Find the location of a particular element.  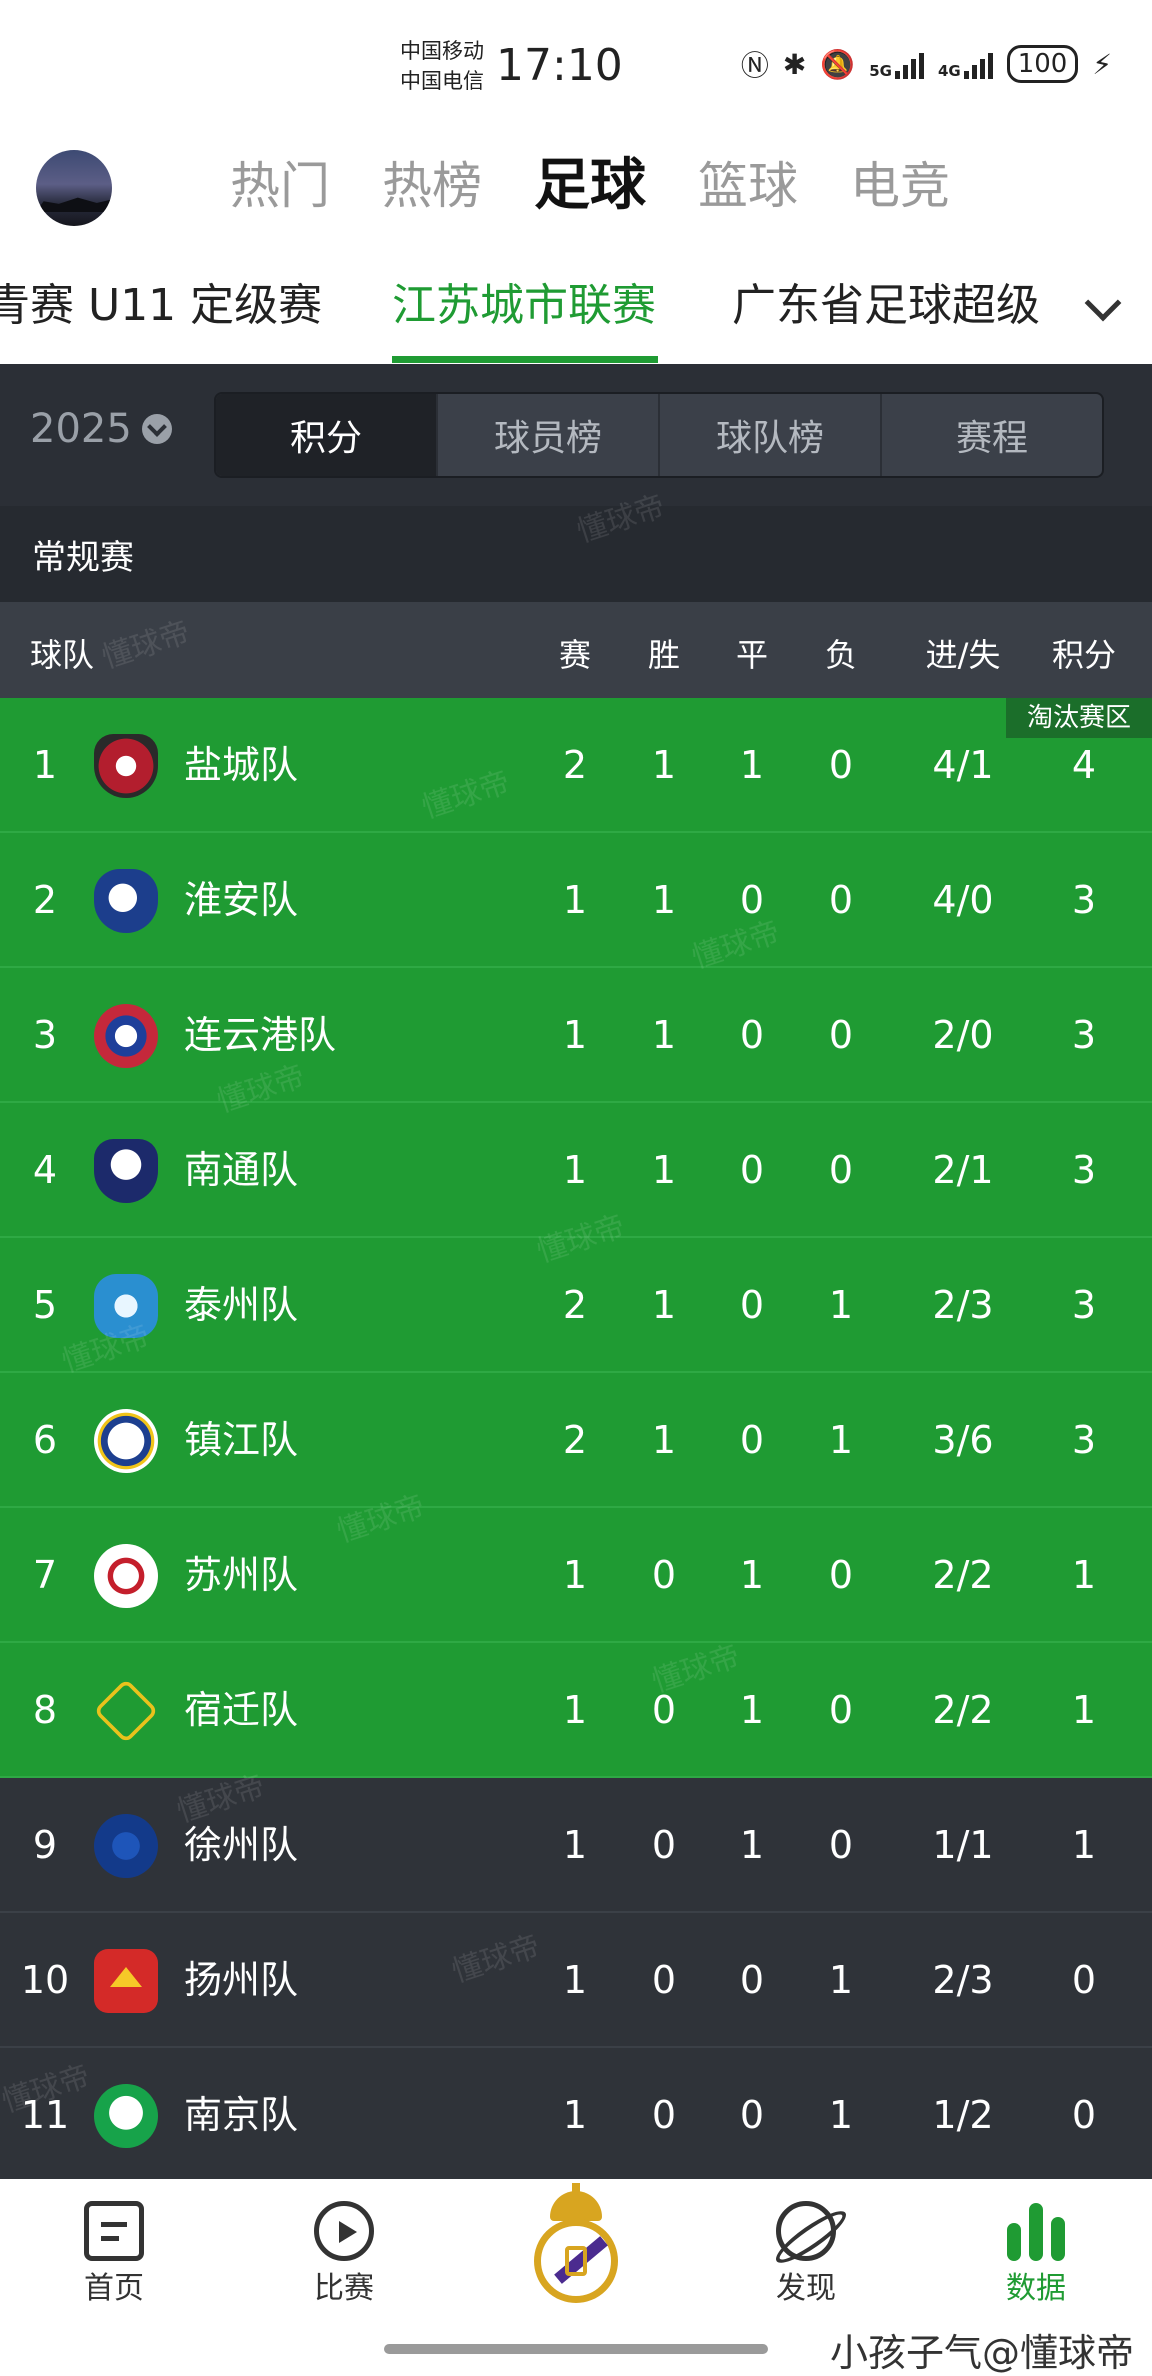

goals-cell: 1/1 is located at coordinates (963, 1845).